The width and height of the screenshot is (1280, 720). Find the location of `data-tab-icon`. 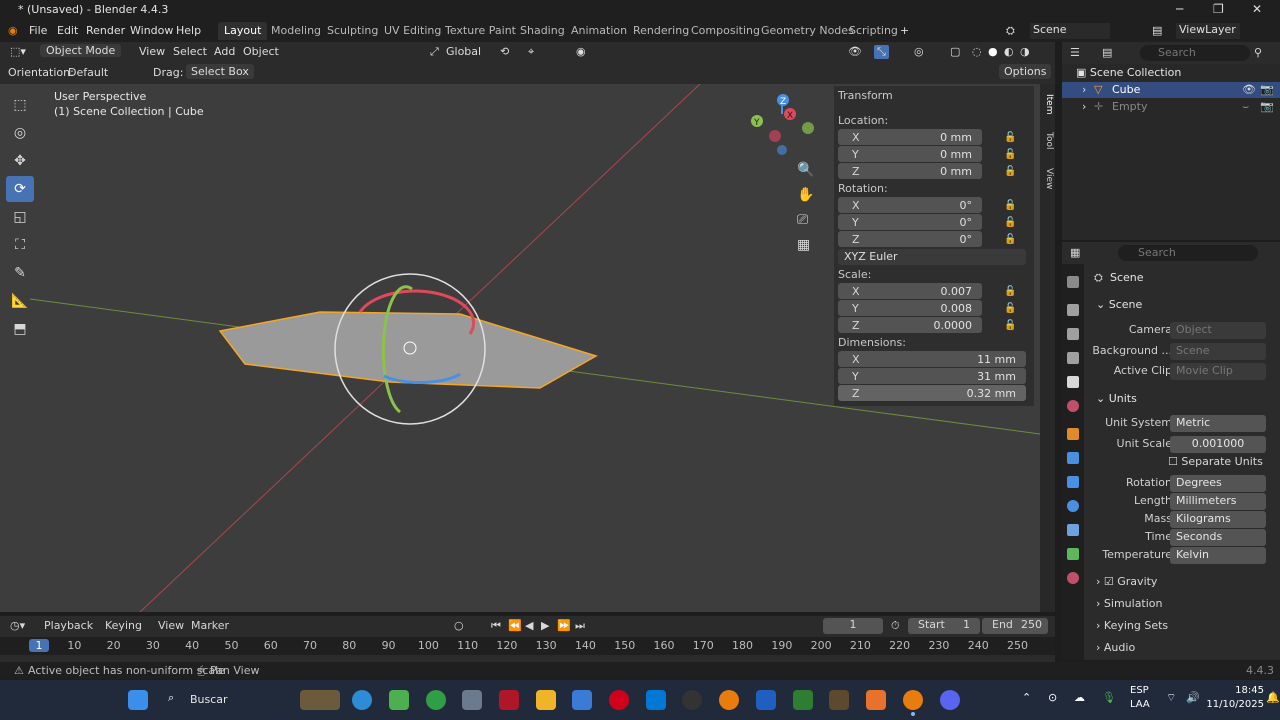

data-tab-icon is located at coordinates (1073, 554).